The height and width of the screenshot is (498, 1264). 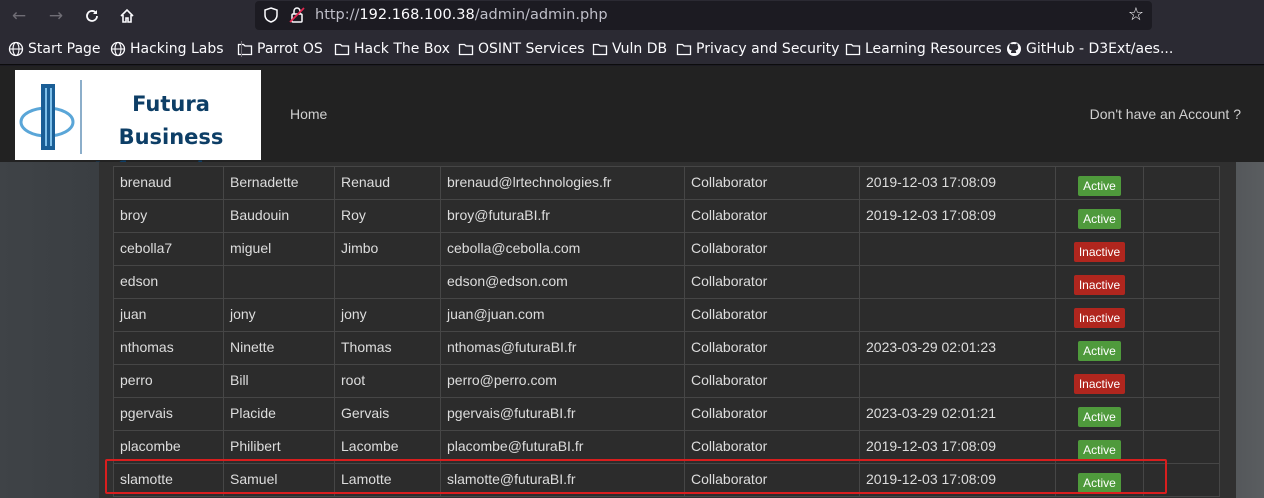 I want to click on site-logo: Futura Business Informatique, so click(x=138, y=126).